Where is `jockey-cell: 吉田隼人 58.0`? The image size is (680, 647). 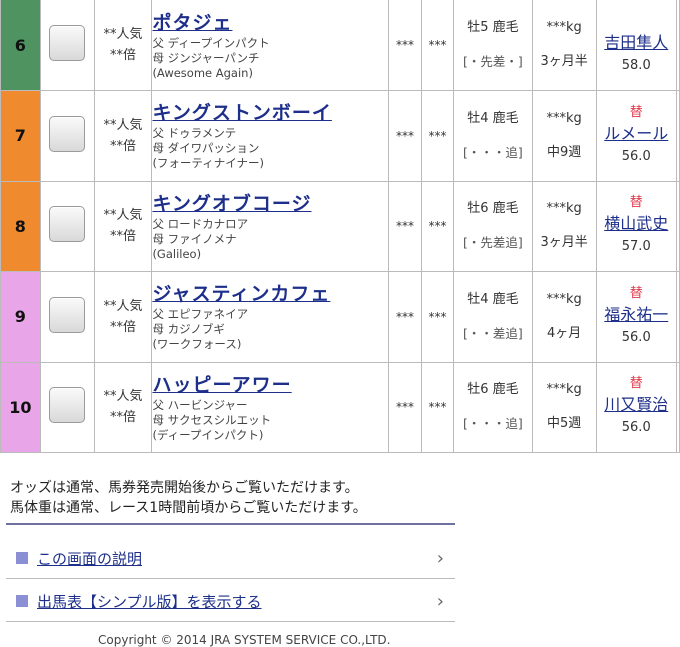 jockey-cell: 吉田隼人 58.0 is located at coordinates (636, 45).